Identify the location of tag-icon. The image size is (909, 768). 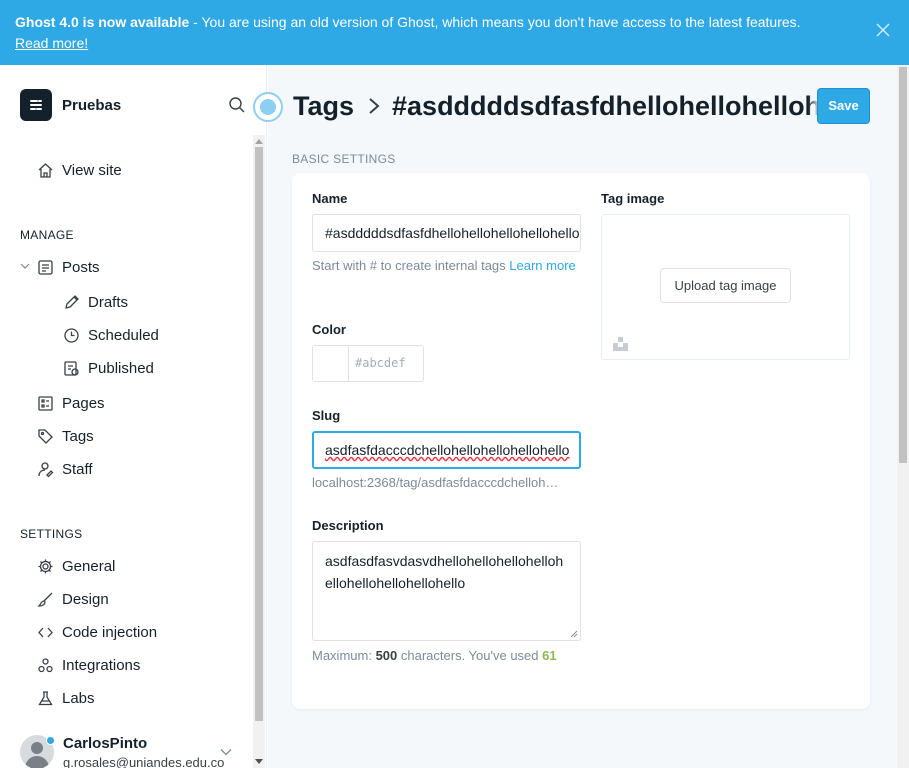
(45, 436).